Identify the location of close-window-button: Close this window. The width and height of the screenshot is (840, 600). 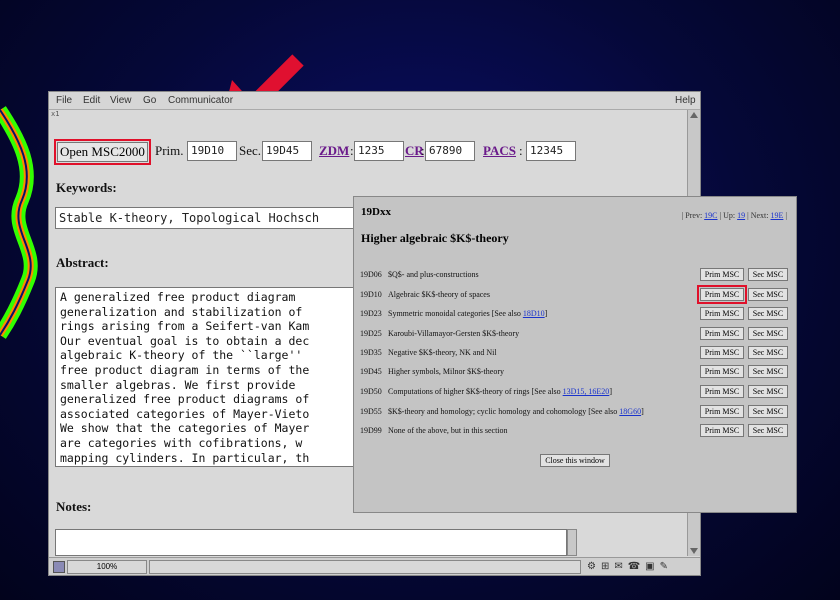
(575, 460).